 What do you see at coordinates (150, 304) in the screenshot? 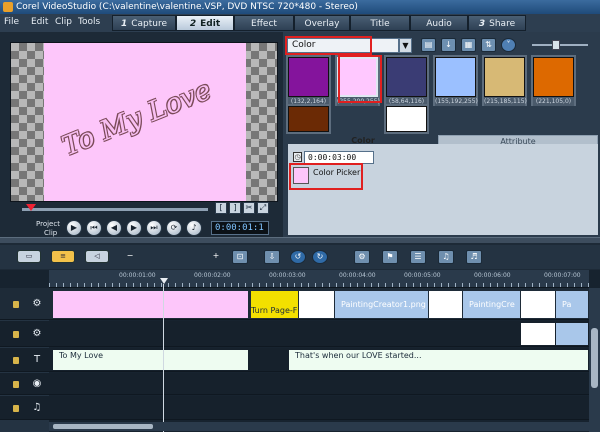
I see `color-clip` at bounding box center [150, 304].